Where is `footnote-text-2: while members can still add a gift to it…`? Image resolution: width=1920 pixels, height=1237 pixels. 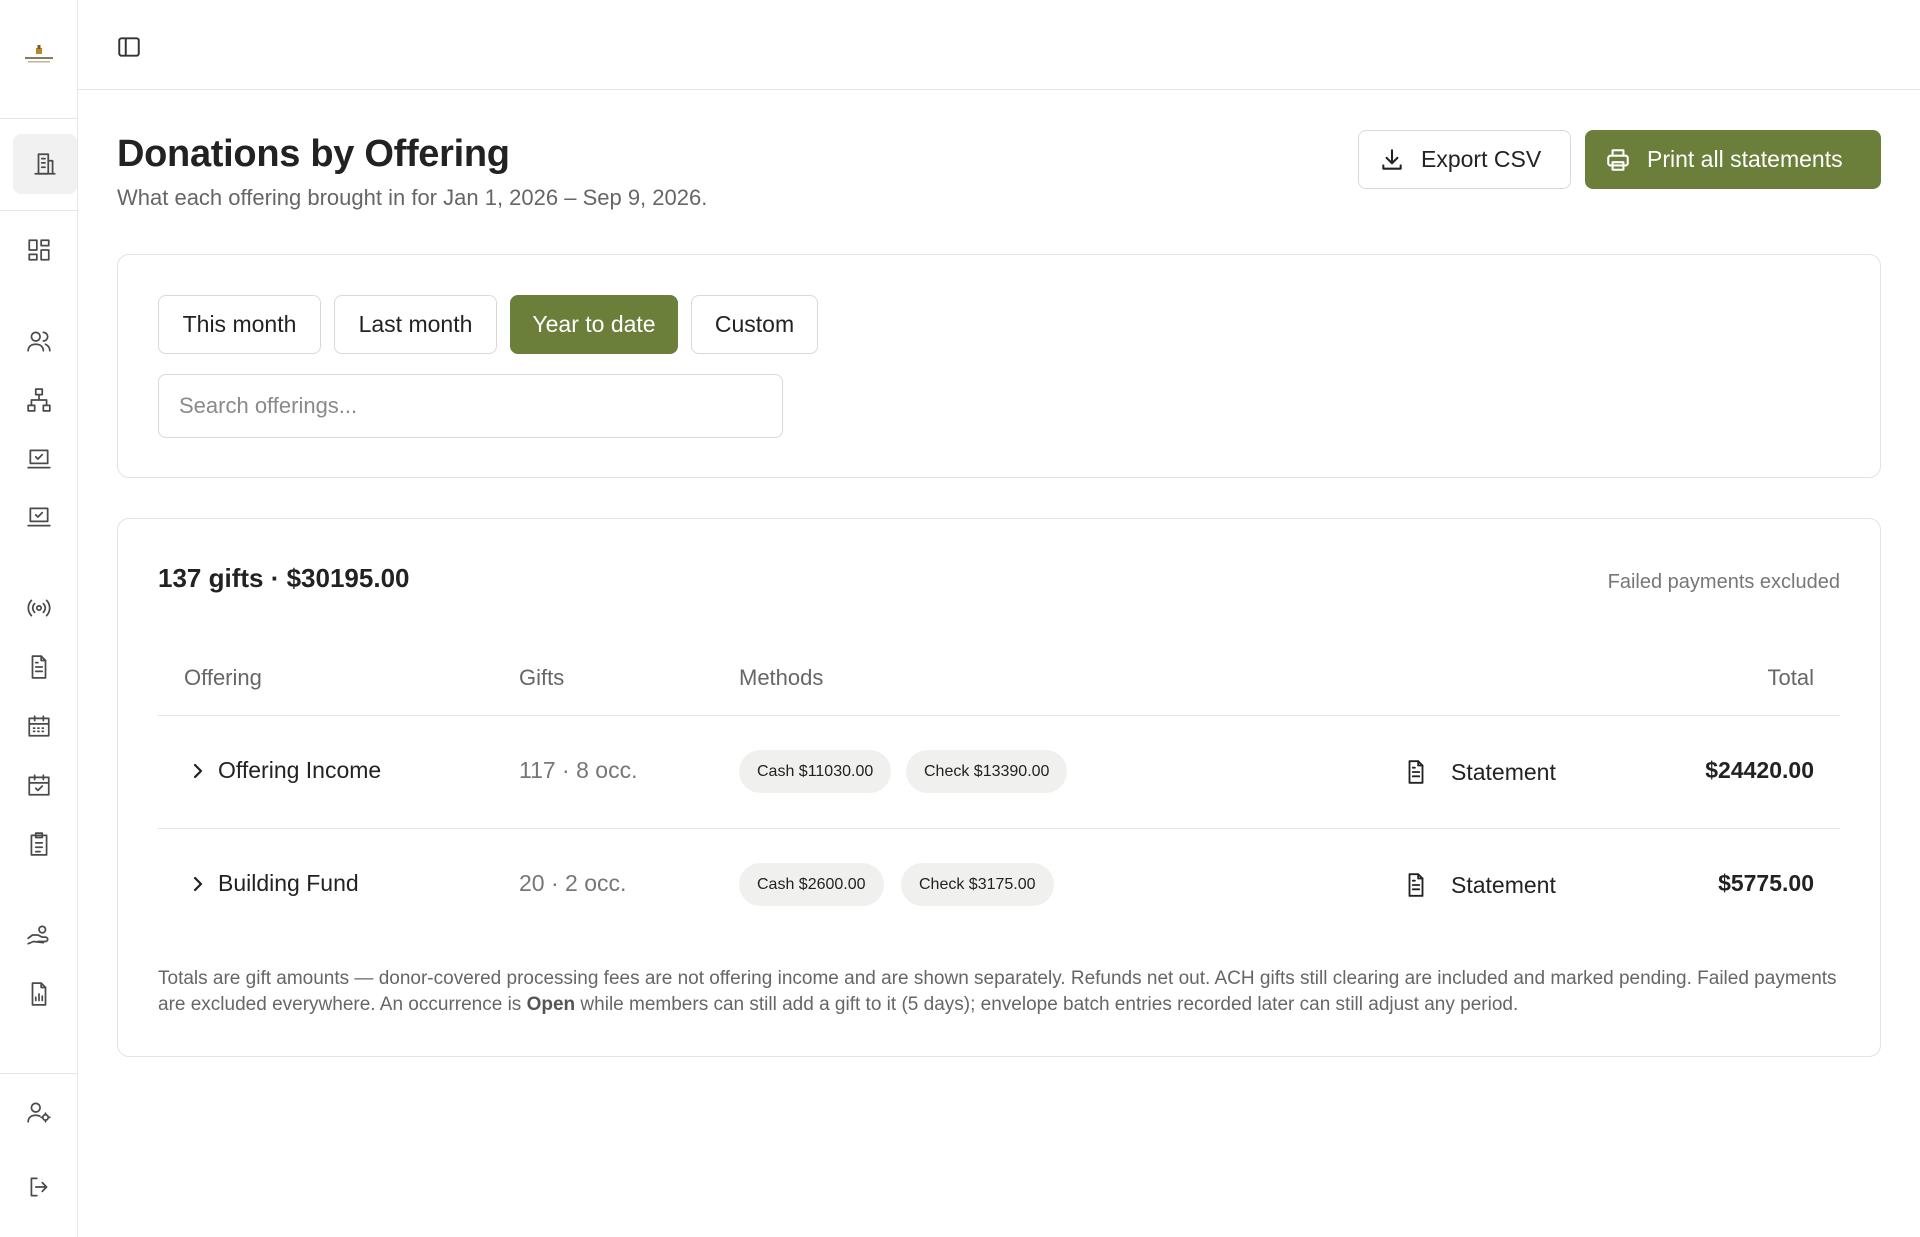 footnote-text-2: while members can still add a gift to it… is located at coordinates (1047, 1004).